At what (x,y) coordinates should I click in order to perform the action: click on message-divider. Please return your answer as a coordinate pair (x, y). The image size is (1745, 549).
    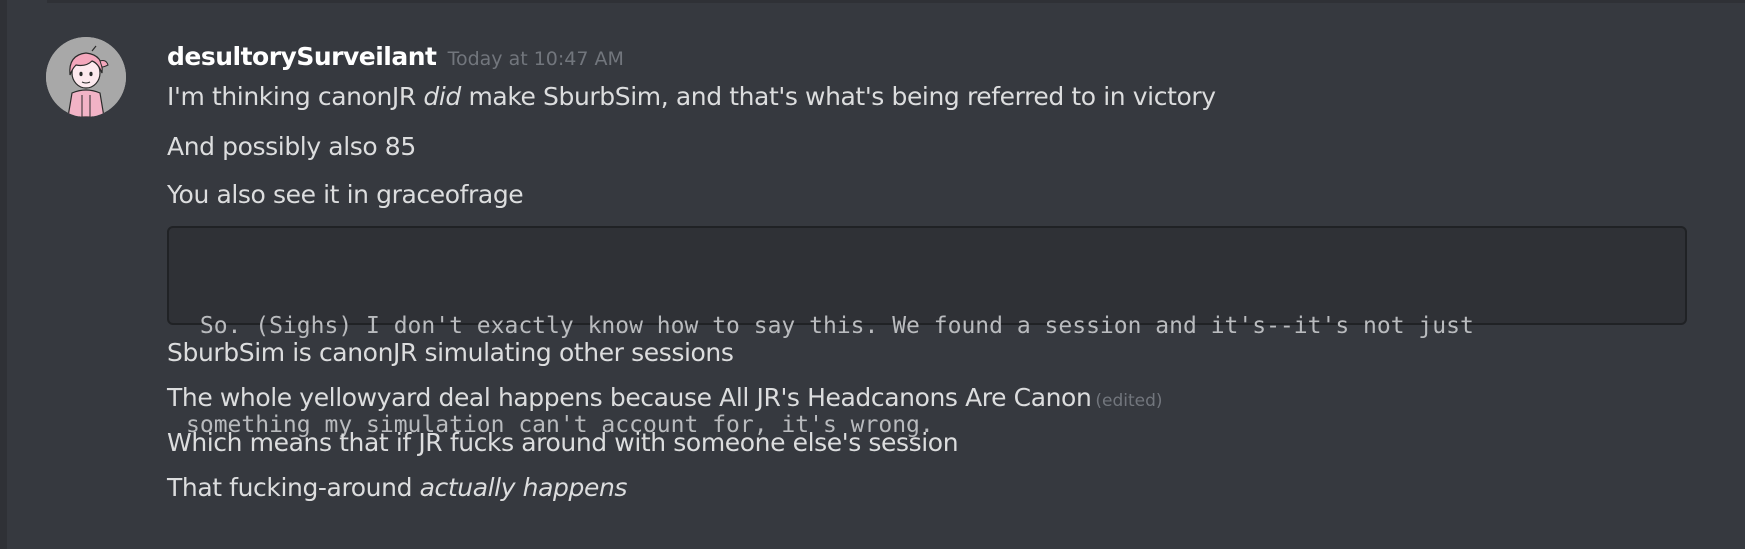
    Looking at the image, I should click on (896, 1).